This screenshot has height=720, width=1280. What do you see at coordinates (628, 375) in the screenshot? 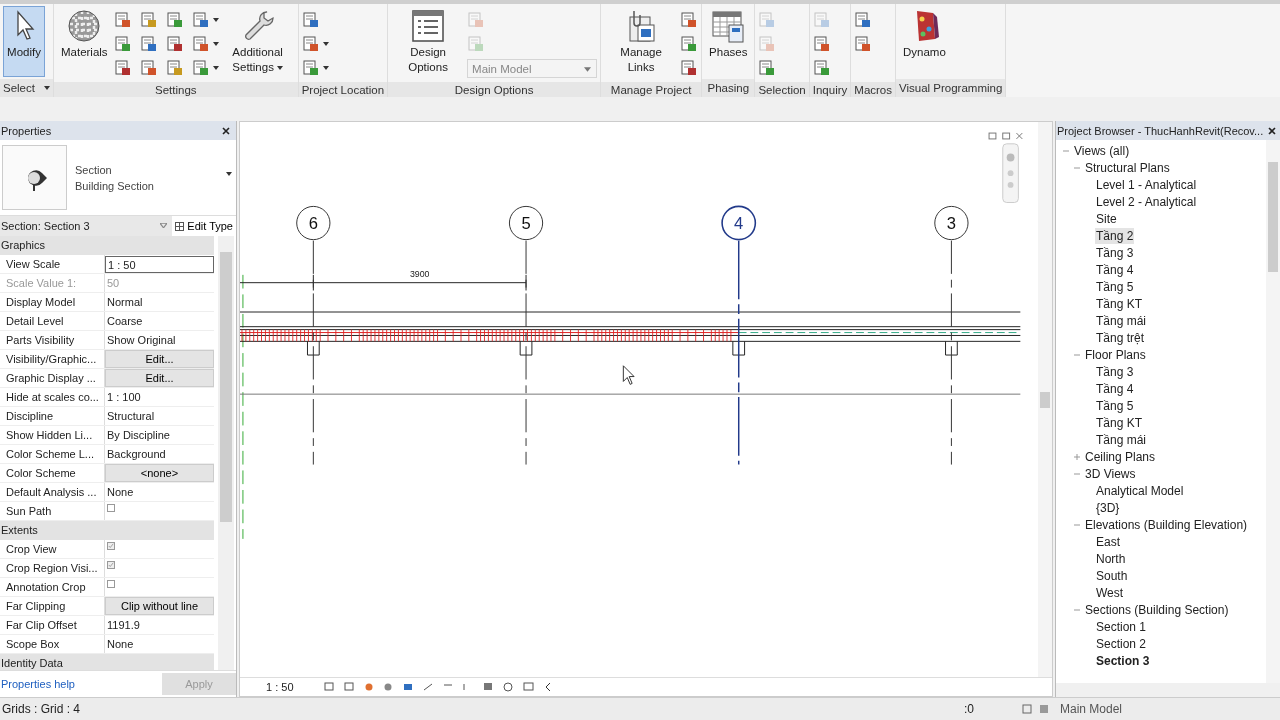
I see `cursor-icon` at bounding box center [628, 375].